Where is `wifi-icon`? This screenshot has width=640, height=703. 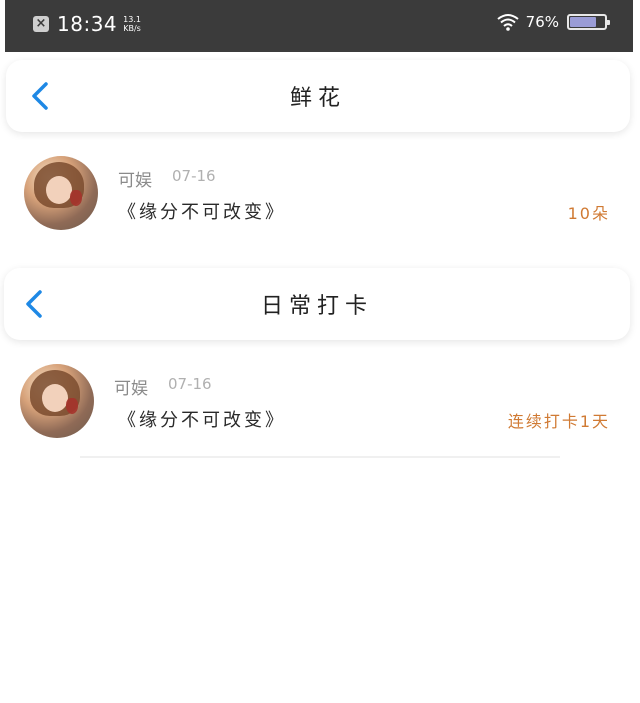 wifi-icon is located at coordinates (508, 22).